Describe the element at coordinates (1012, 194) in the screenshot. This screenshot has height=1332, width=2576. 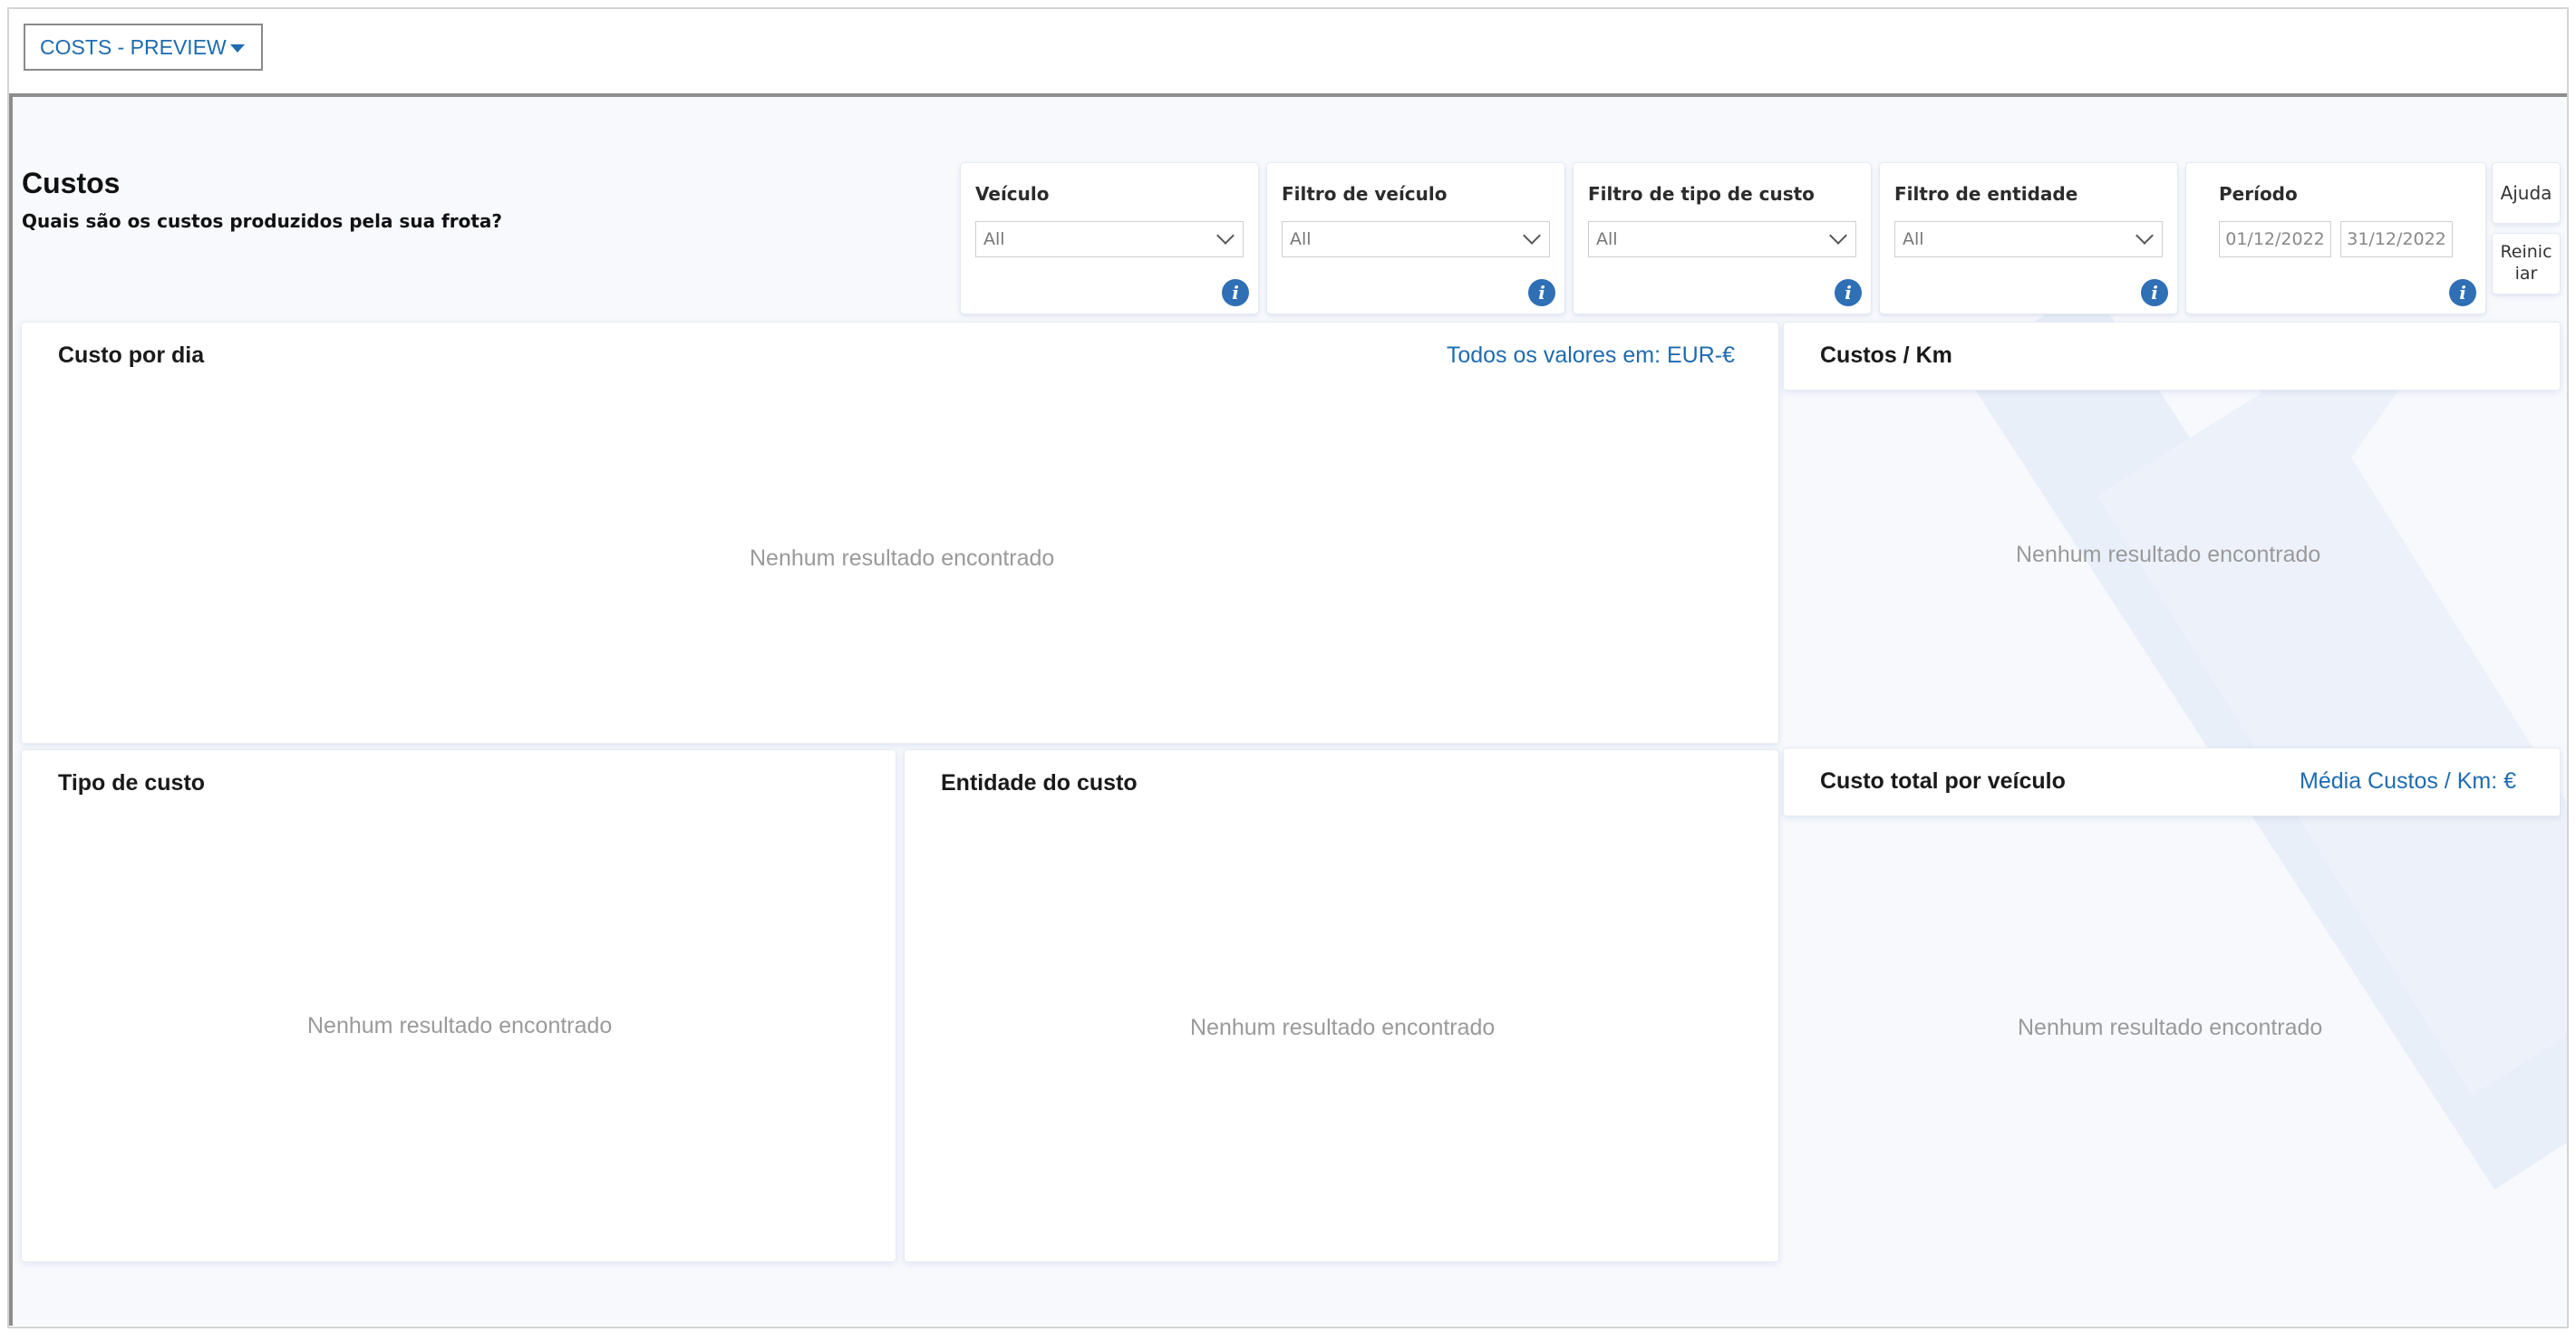
I see `vehicle-slicer-label: Veículo` at that location.